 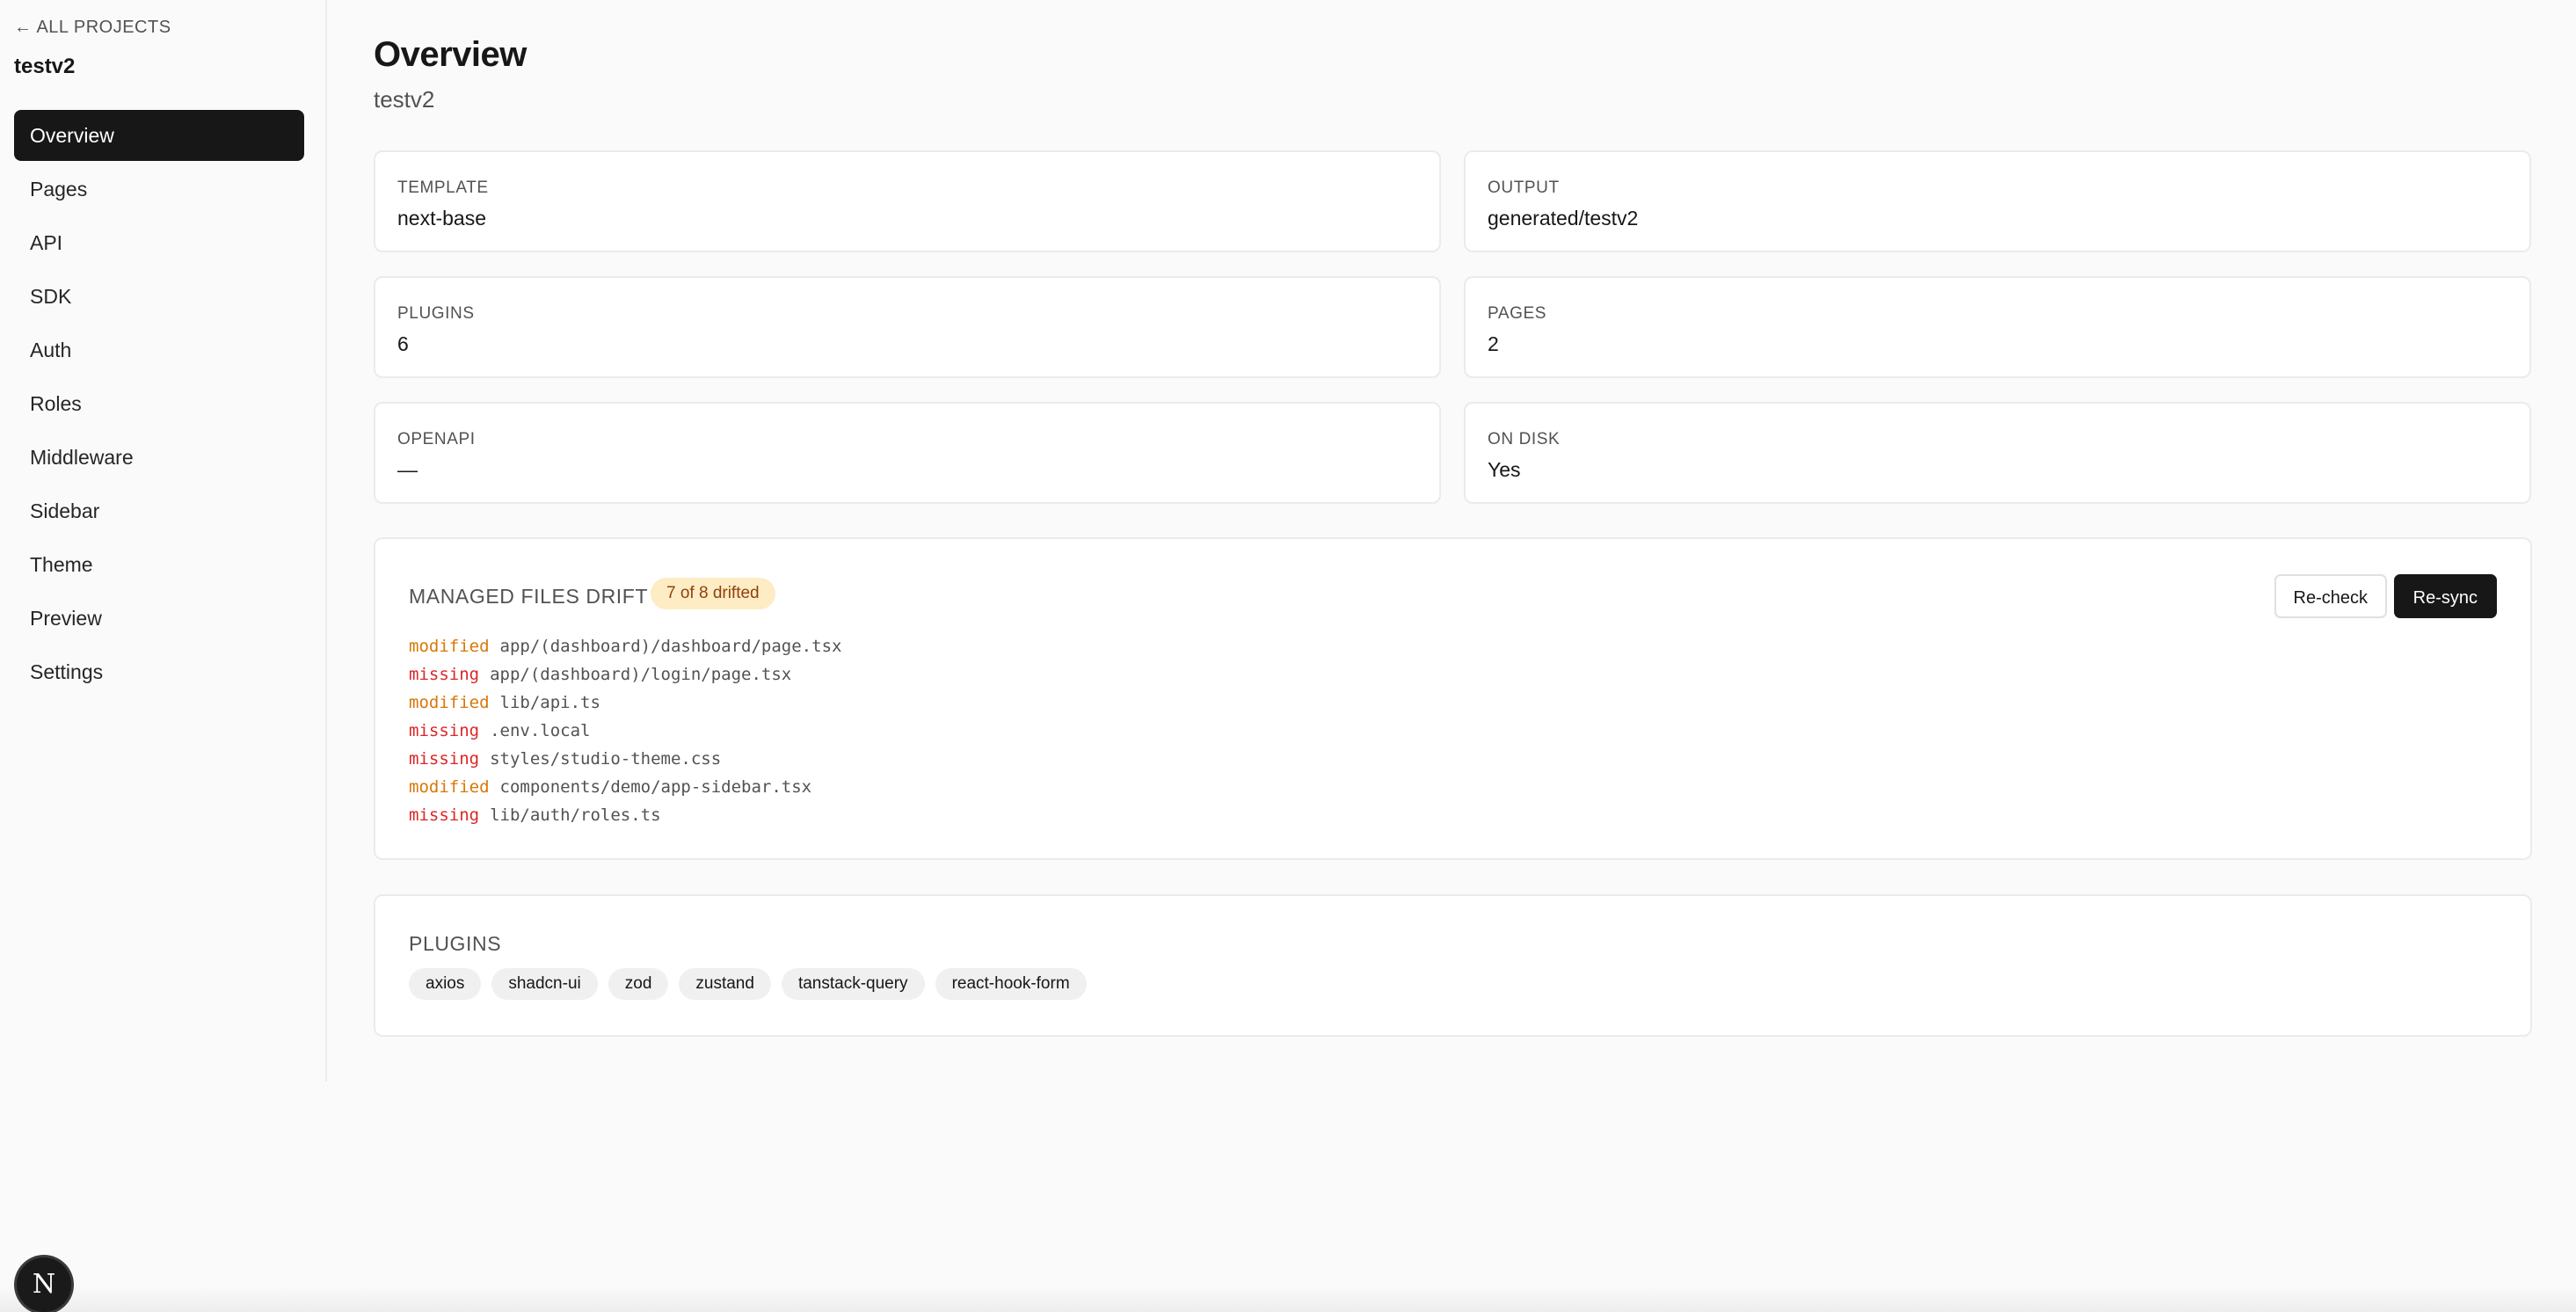 What do you see at coordinates (1997, 201) in the screenshot?
I see `output-card: OUTPUT generated/testv2` at bounding box center [1997, 201].